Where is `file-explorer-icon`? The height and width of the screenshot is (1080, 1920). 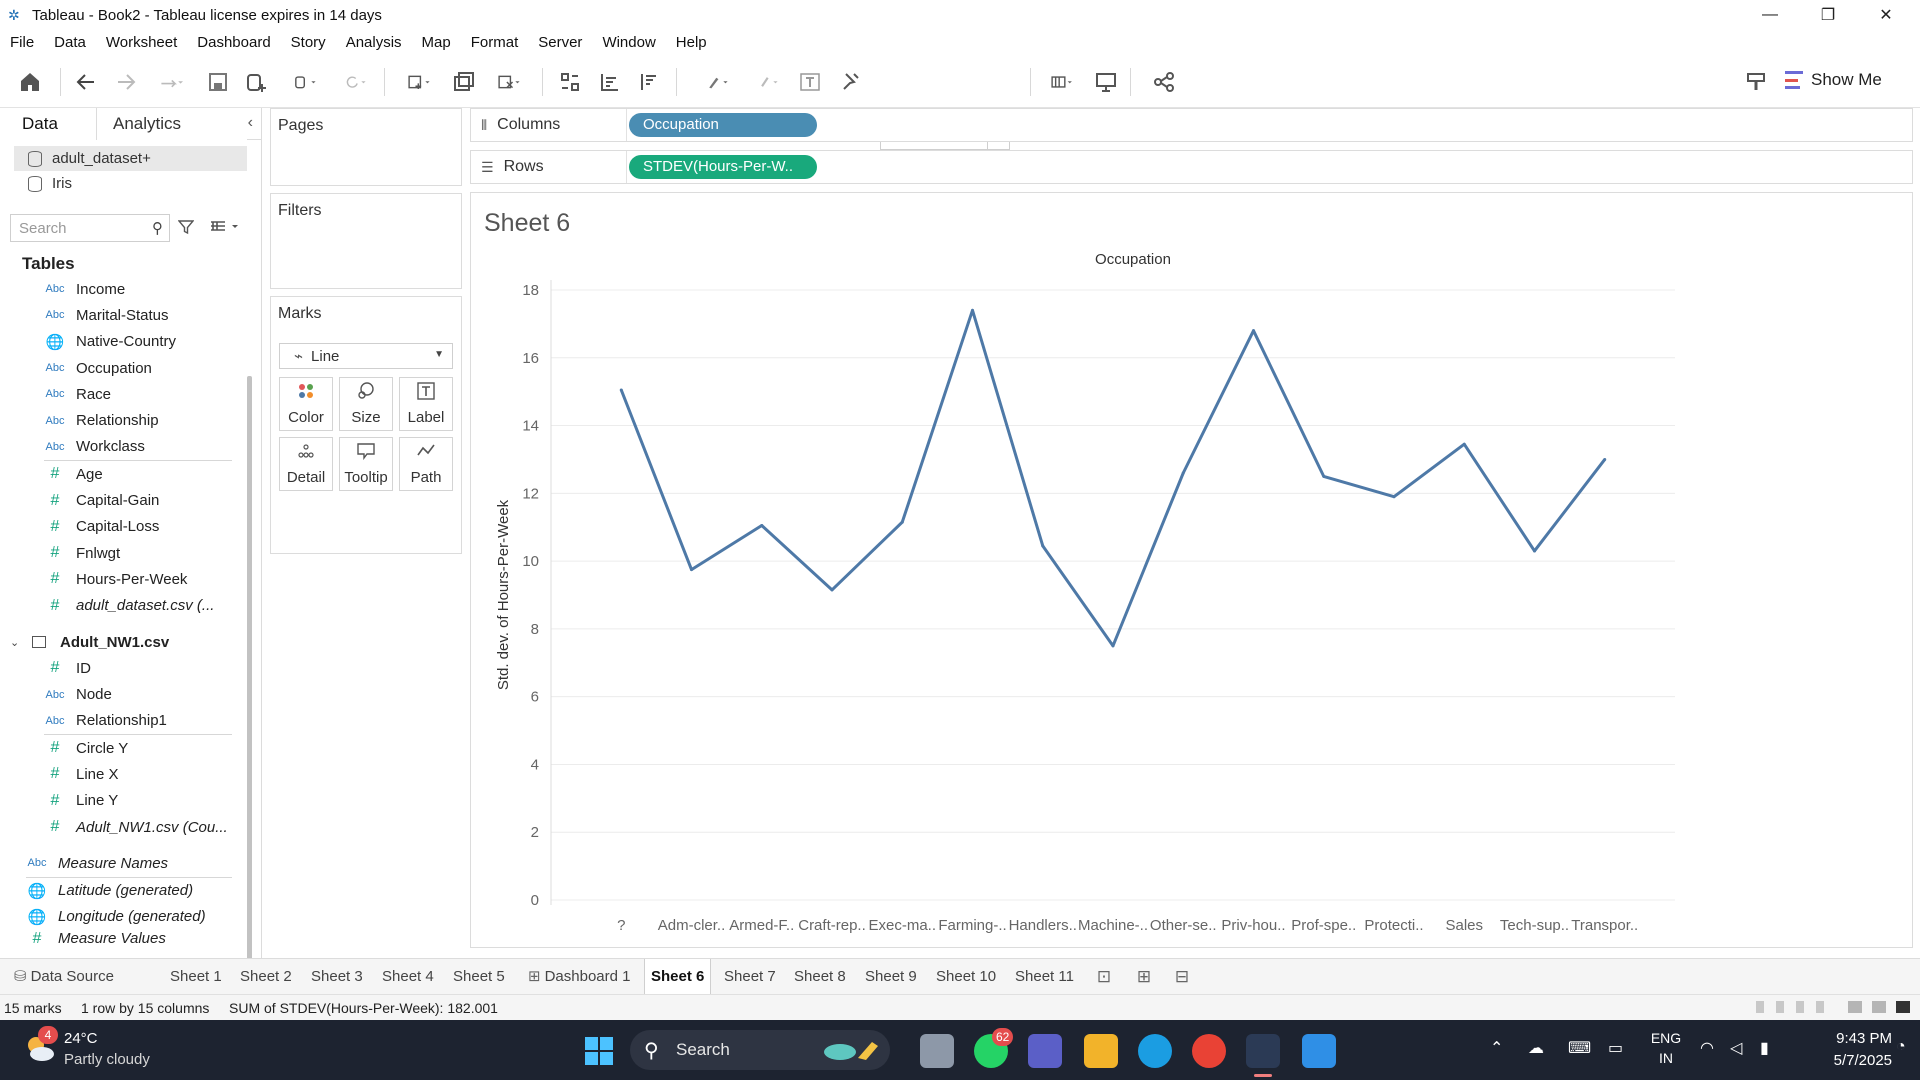
file-explorer-icon is located at coordinates (1101, 1051).